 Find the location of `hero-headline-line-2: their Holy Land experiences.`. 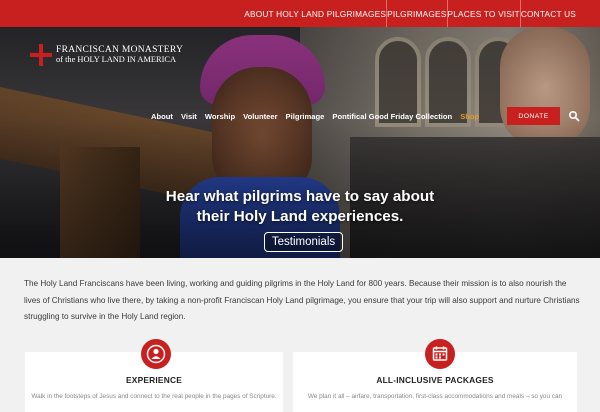

hero-headline-line-2: their Holy Land experiences. is located at coordinates (300, 216).